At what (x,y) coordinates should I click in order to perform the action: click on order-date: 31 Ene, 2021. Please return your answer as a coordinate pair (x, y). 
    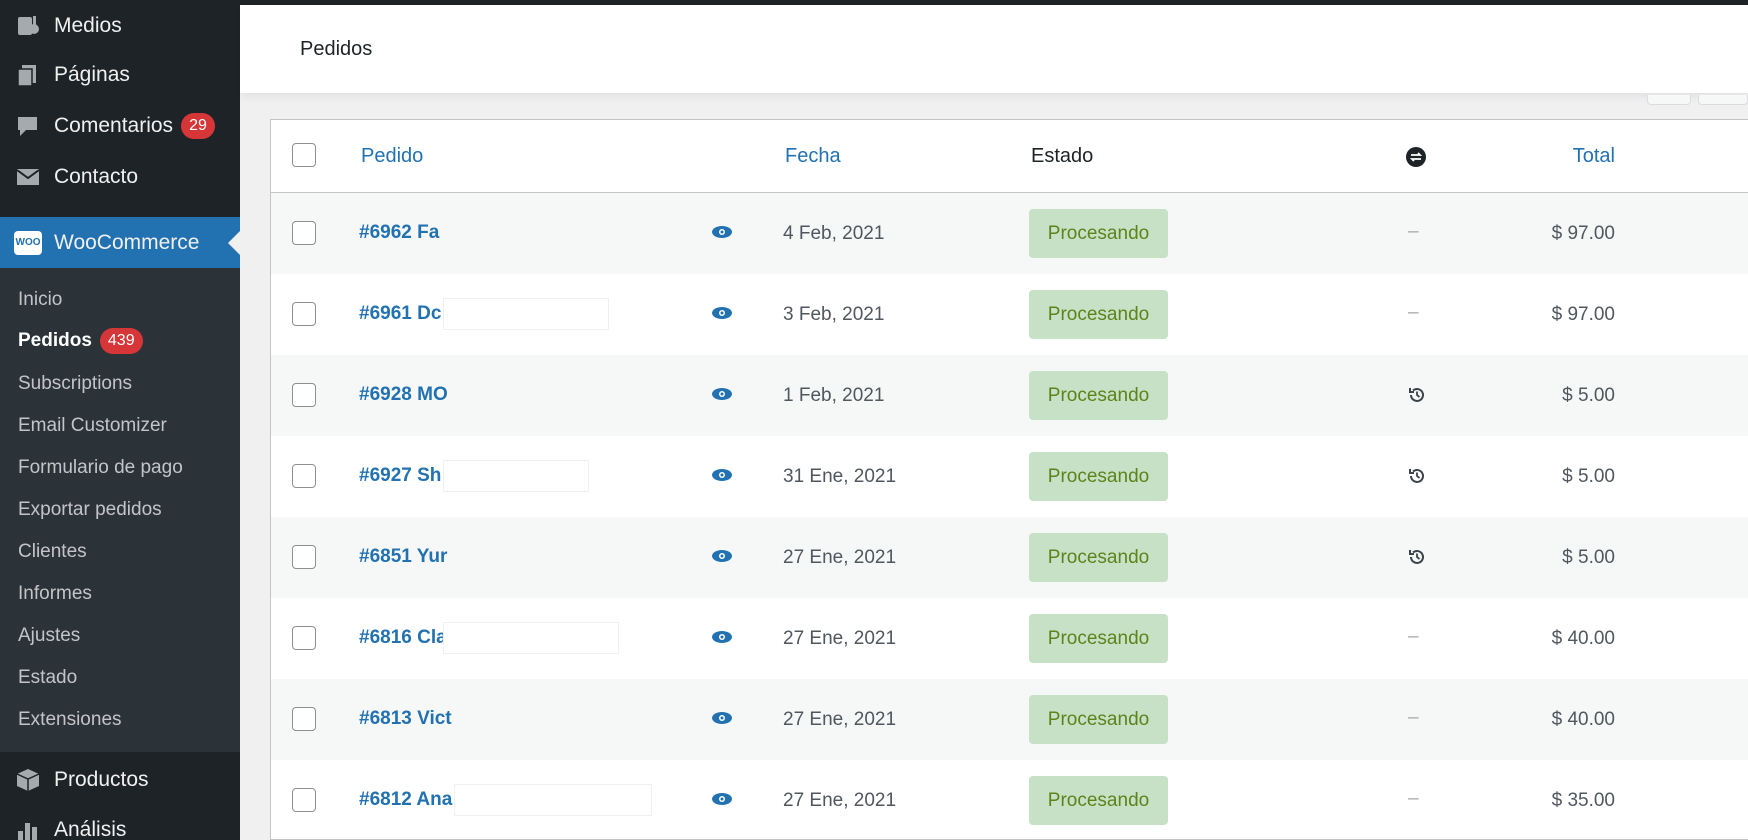
    Looking at the image, I should click on (840, 476).